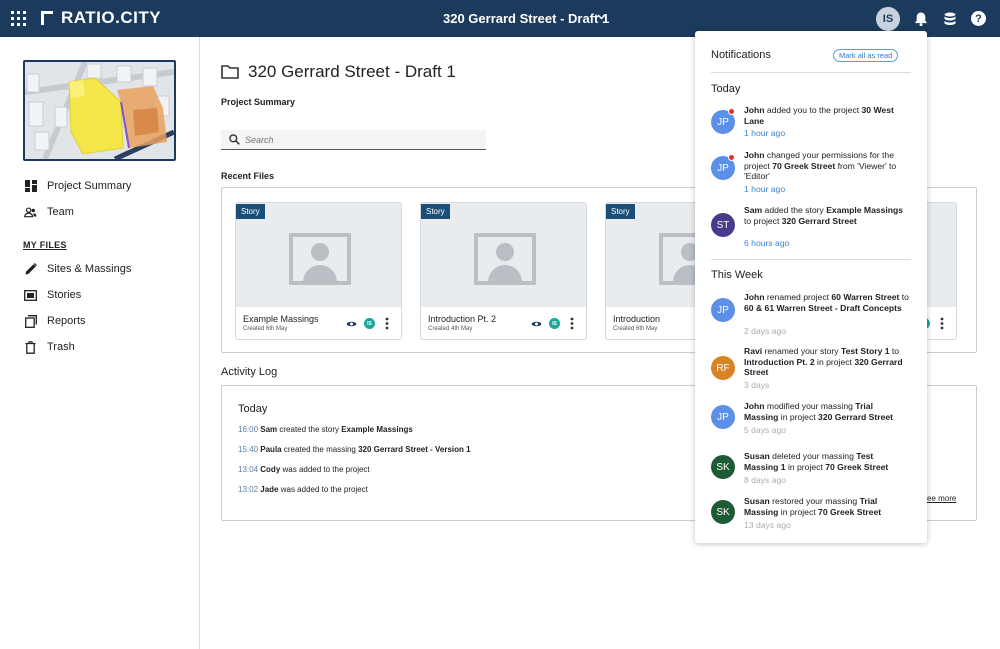 The height and width of the screenshot is (649, 1000). What do you see at coordinates (304, 469) in the screenshot?
I see `activity-row: 13:04 Cody was added to the project` at bounding box center [304, 469].